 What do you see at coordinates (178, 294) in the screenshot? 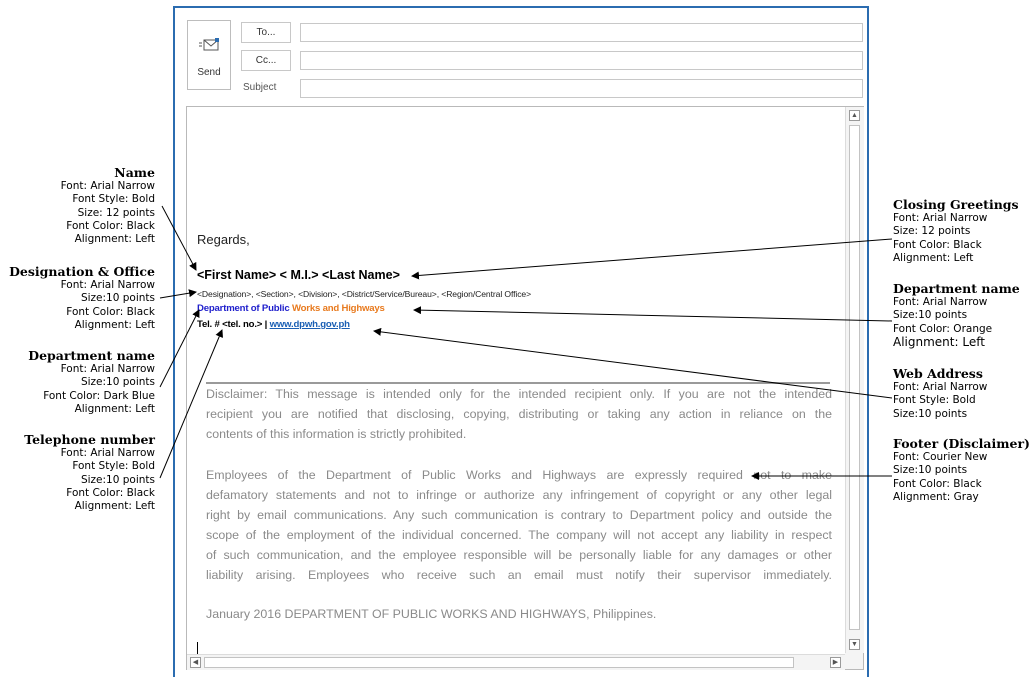
I see `arrow-designation` at bounding box center [178, 294].